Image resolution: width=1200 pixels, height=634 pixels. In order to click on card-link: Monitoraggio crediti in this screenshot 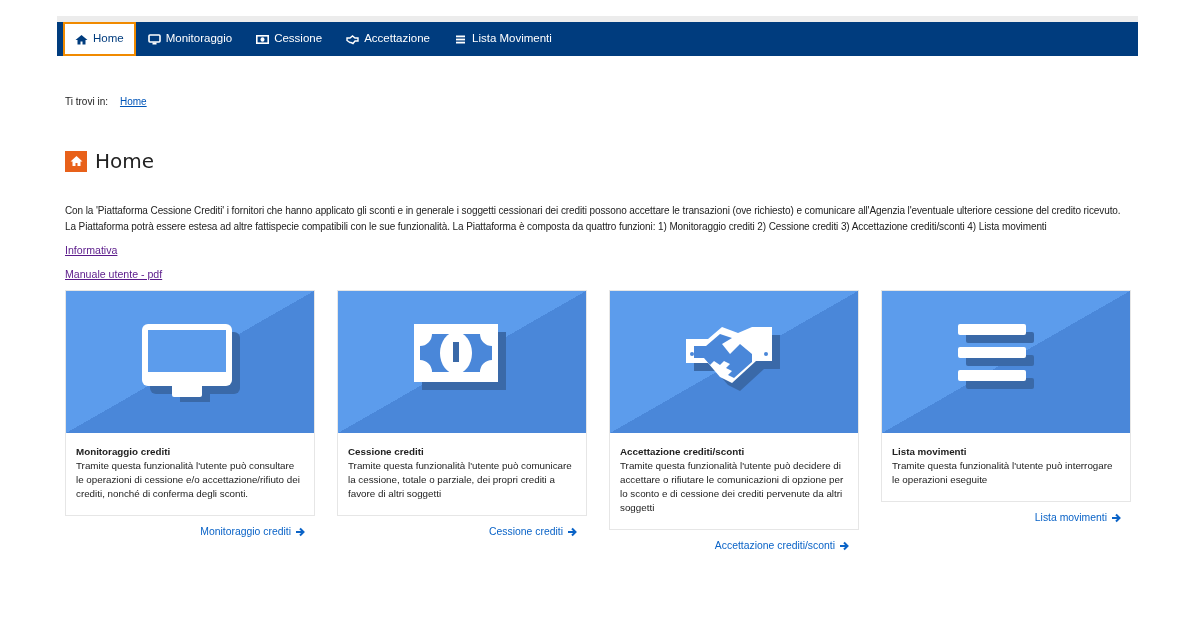, I will do `click(252, 531)`.